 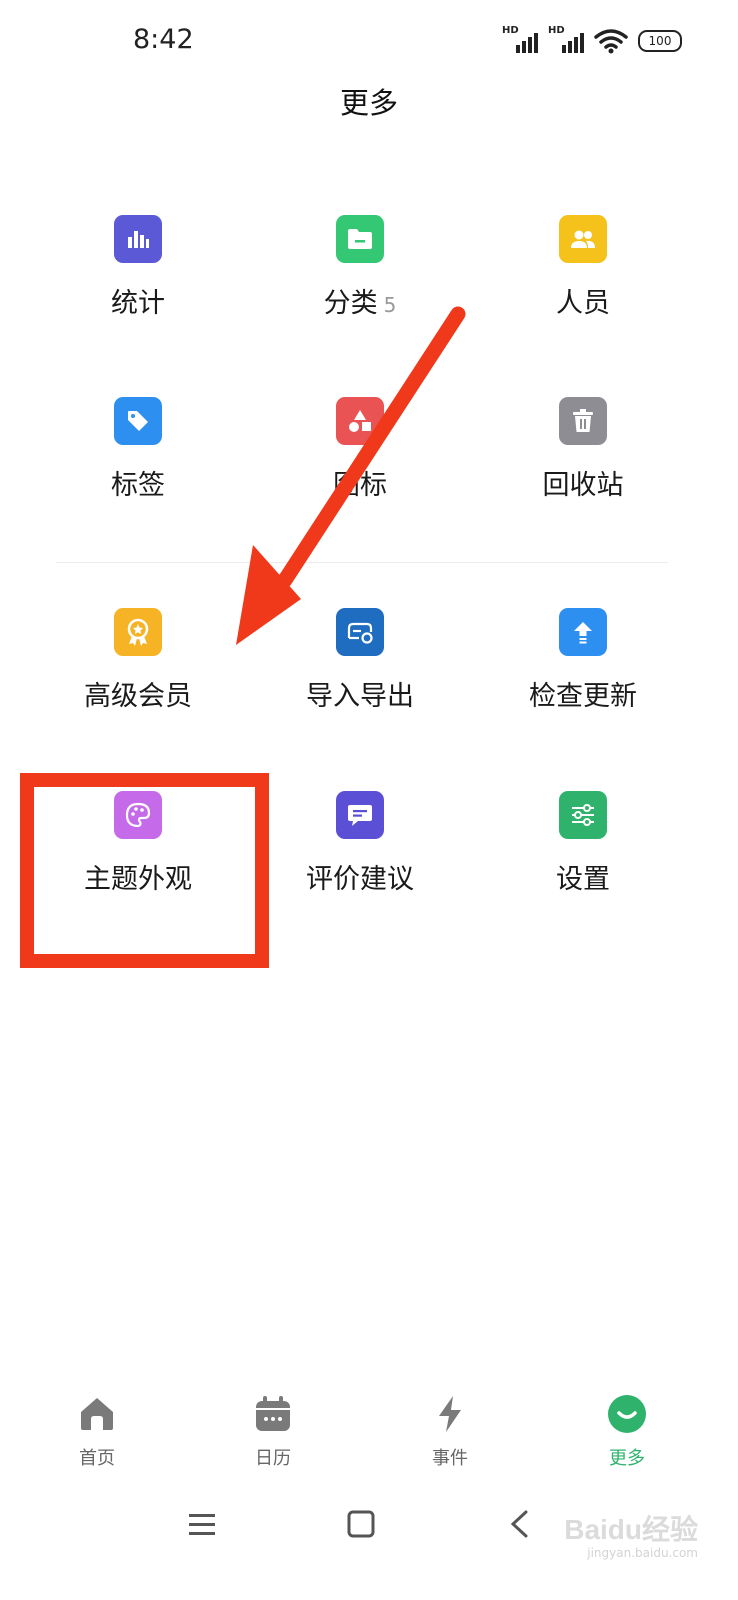 I want to click on grid-item-import-export: 导入导出, so click(x=360, y=678).